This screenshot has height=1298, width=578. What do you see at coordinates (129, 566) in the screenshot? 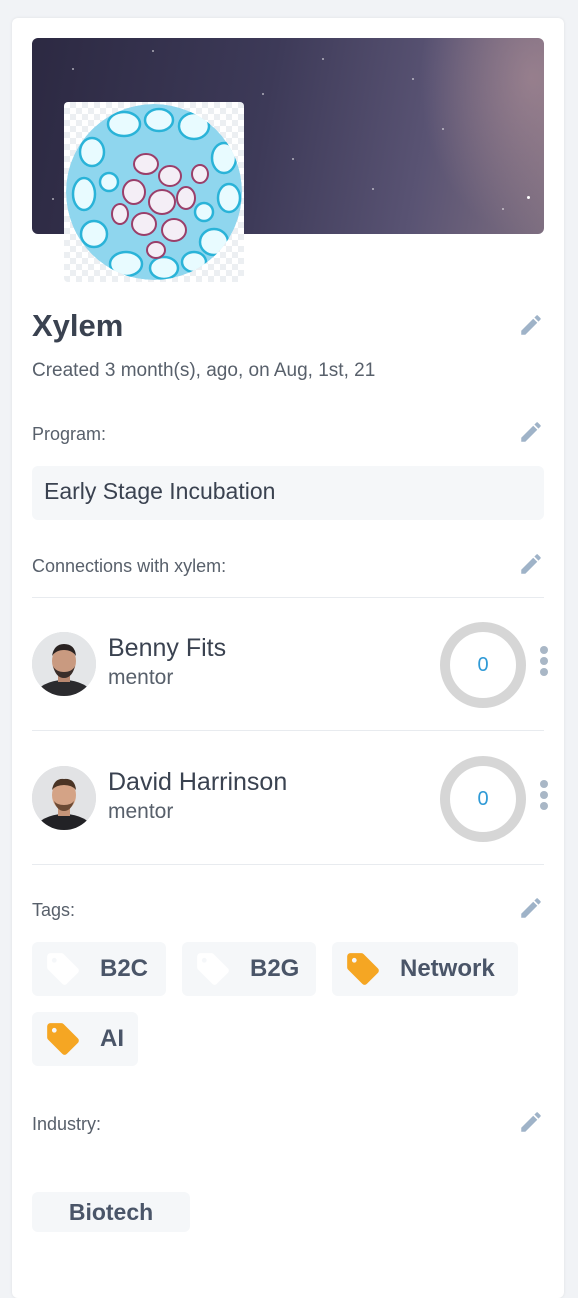
I see `connections-label: Connections with xylem:` at bounding box center [129, 566].